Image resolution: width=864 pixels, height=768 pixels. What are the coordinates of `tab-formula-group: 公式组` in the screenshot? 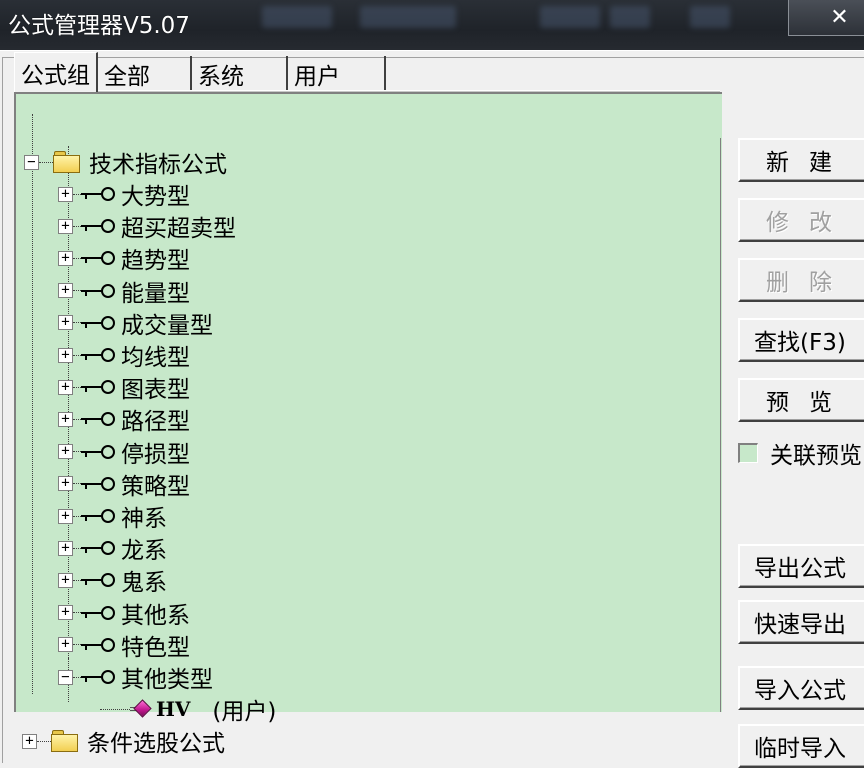 It's located at (56, 72).